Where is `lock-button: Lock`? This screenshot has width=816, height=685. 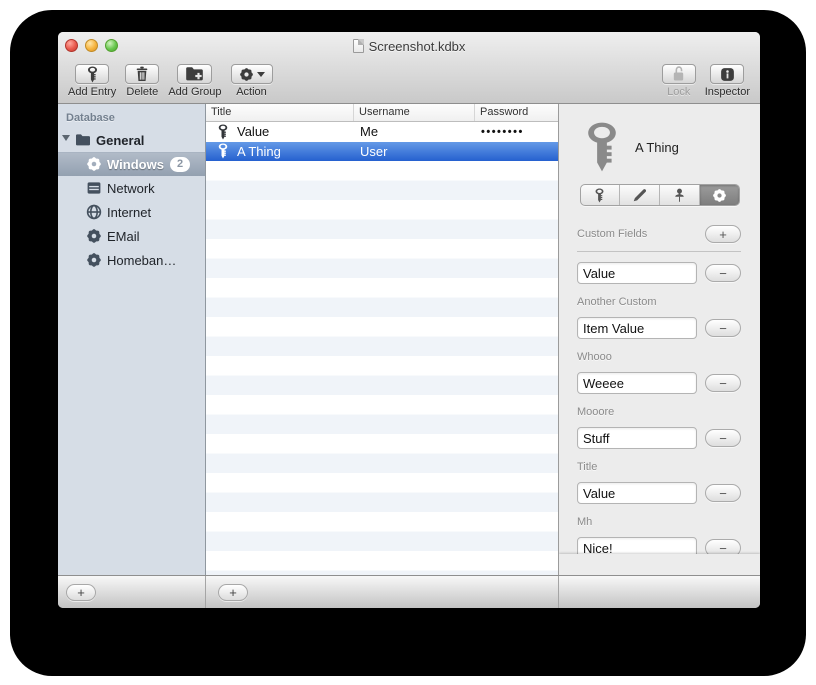
lock-button: Lock is located at coordinates (678, 81).